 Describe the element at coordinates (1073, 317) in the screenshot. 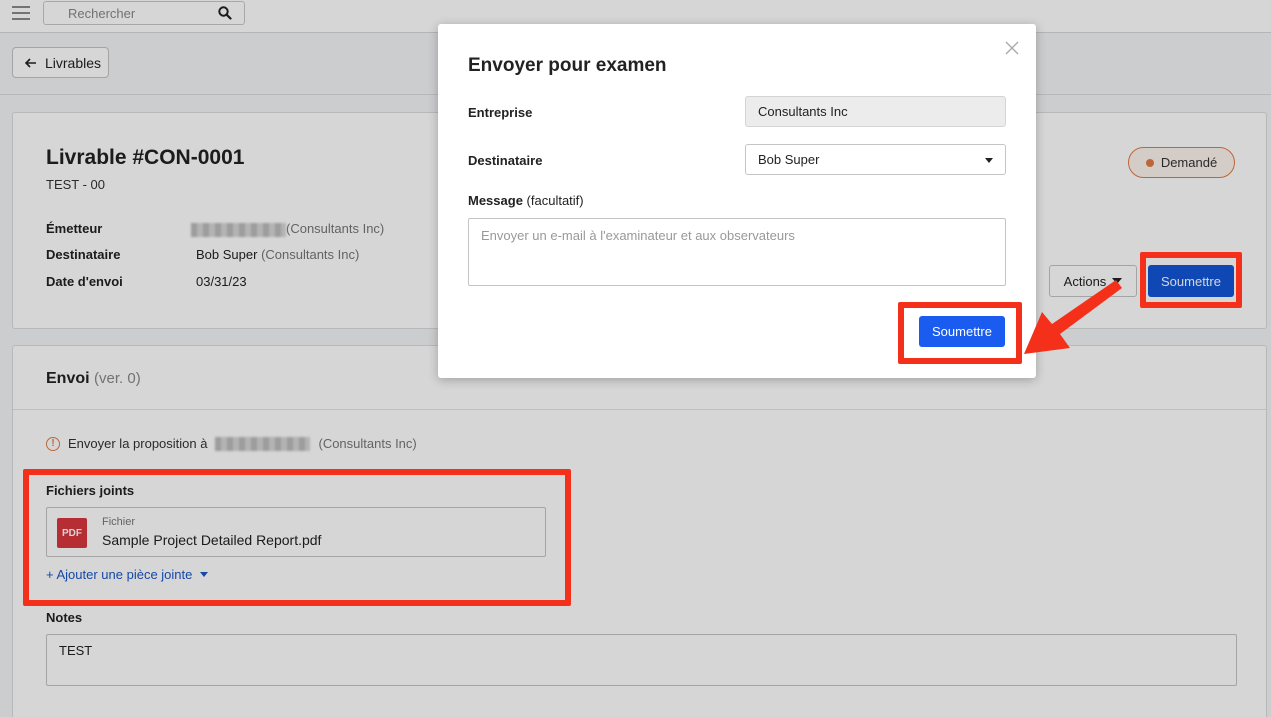

I see `annotation-arrow` at that location.